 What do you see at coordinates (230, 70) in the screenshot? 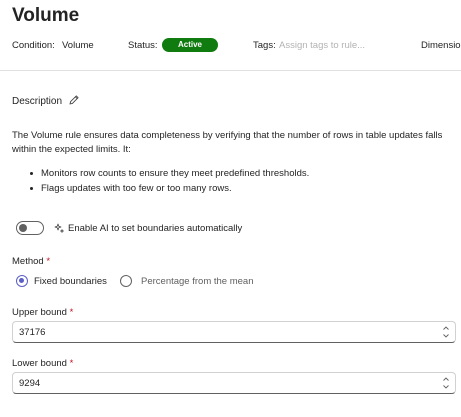
I see `header-divider` at bounding box center [230, 70].